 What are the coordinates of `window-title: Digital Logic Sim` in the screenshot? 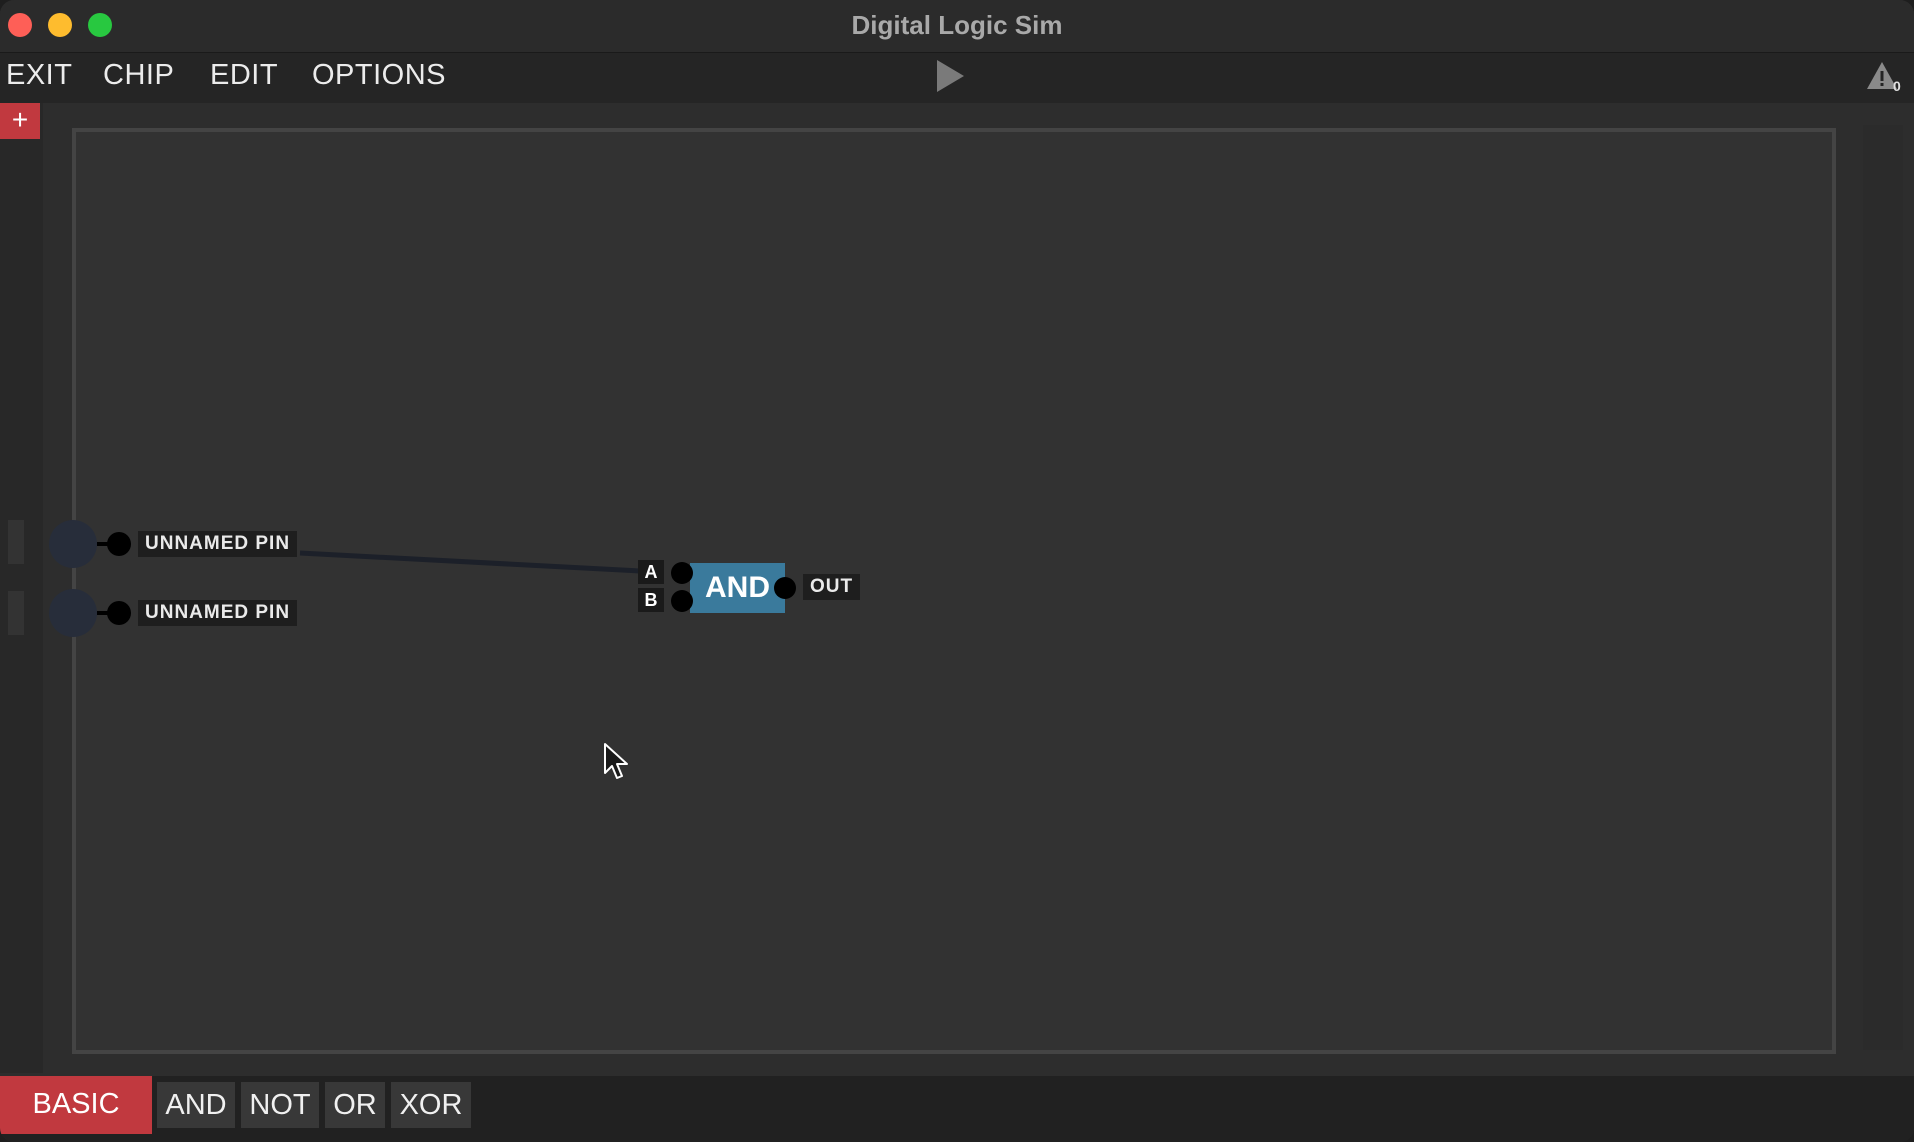 It's located at (957, 25).